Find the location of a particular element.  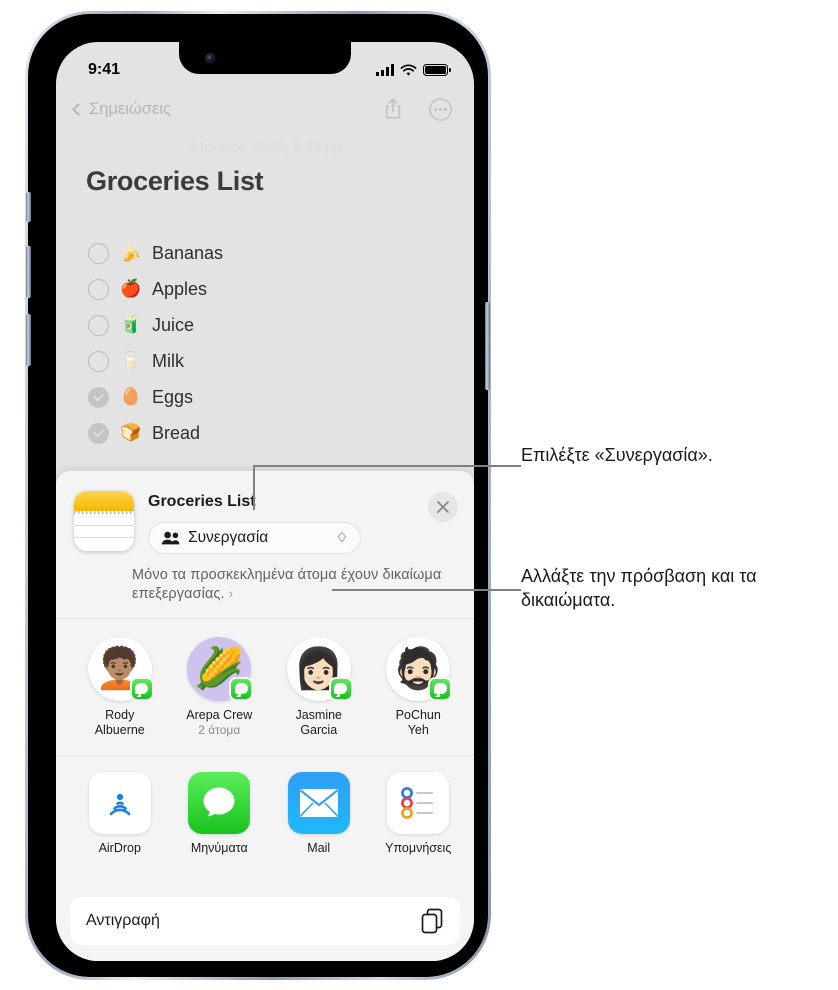

app-label: Μηνύματα is located at coordinates (219, 847).